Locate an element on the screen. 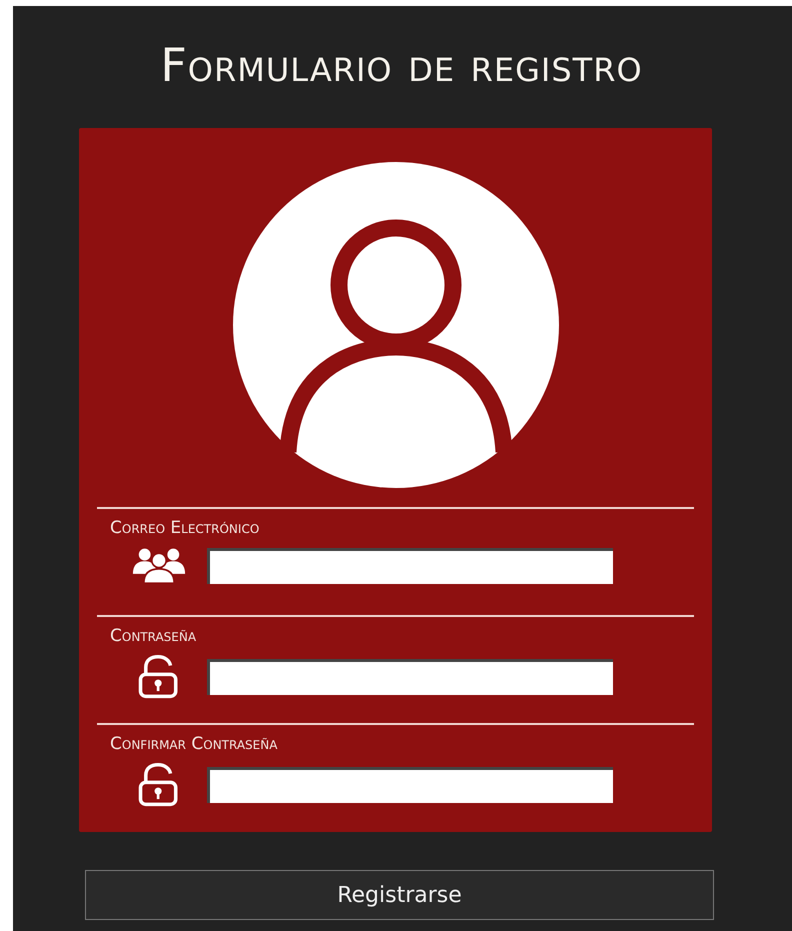 This screenshot has width=792, height=931. field-label: Correo Electrónico is located at coordinates (185, 528).